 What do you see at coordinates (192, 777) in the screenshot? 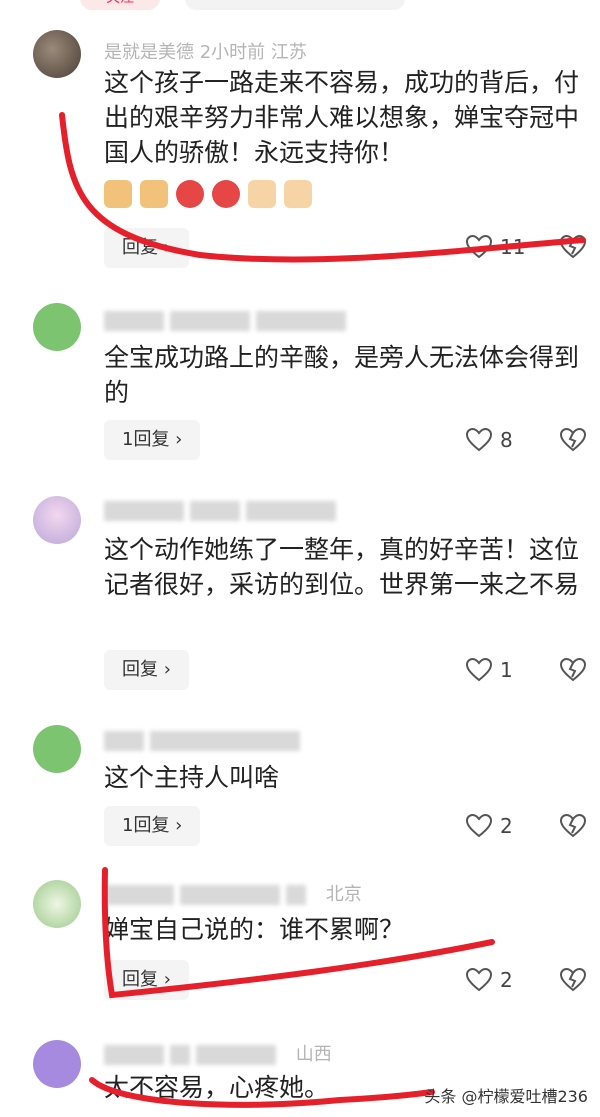
I see `comment-text: 这个主持人叫啥` at bounding box center [192, 777].